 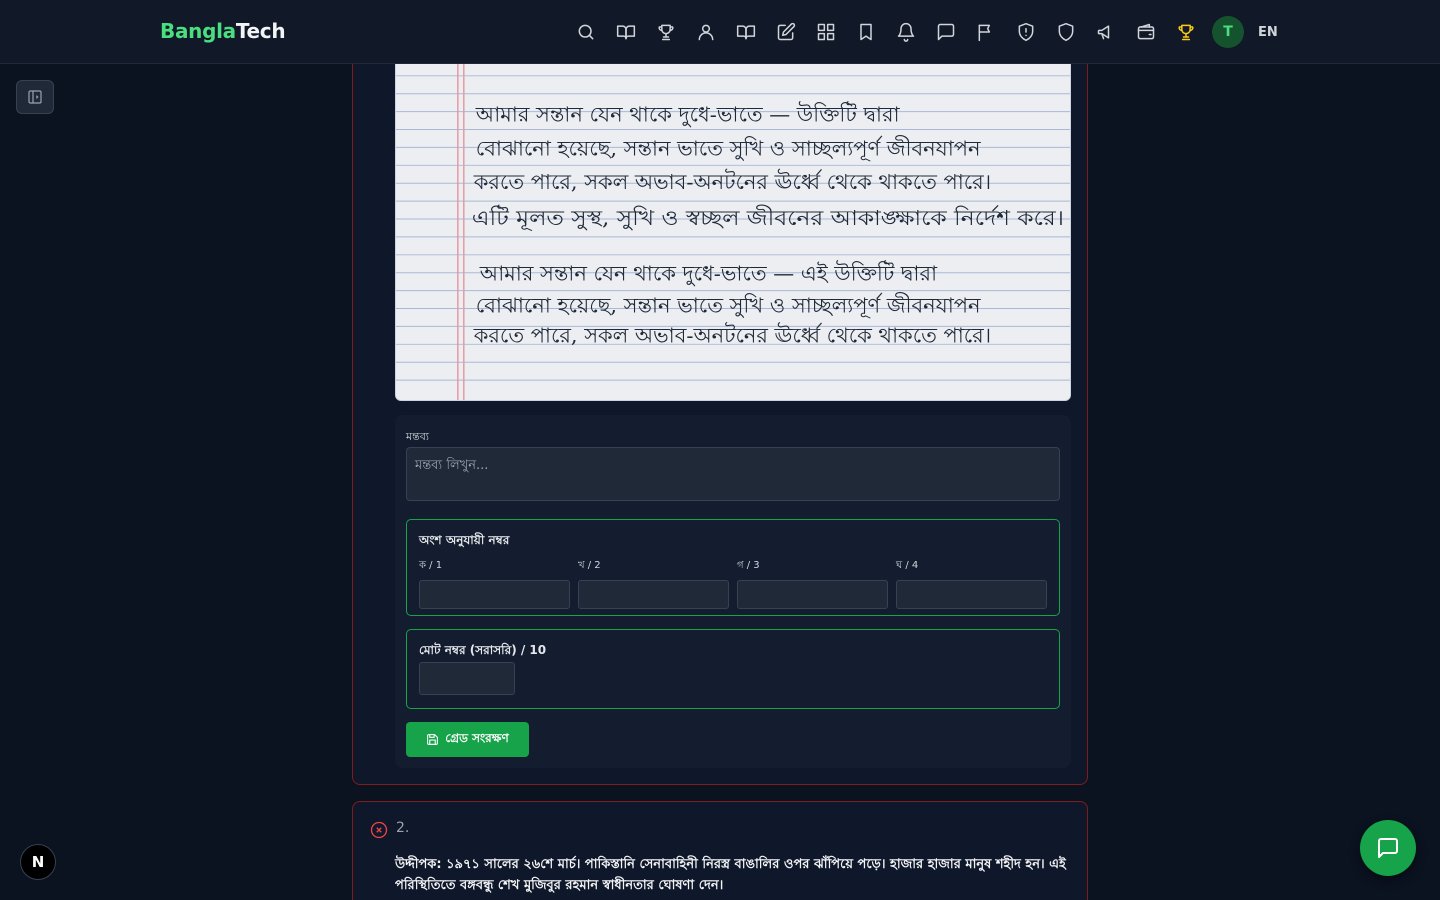 I want to click on part-ka: ক / 1, so click(x=494, y=583).